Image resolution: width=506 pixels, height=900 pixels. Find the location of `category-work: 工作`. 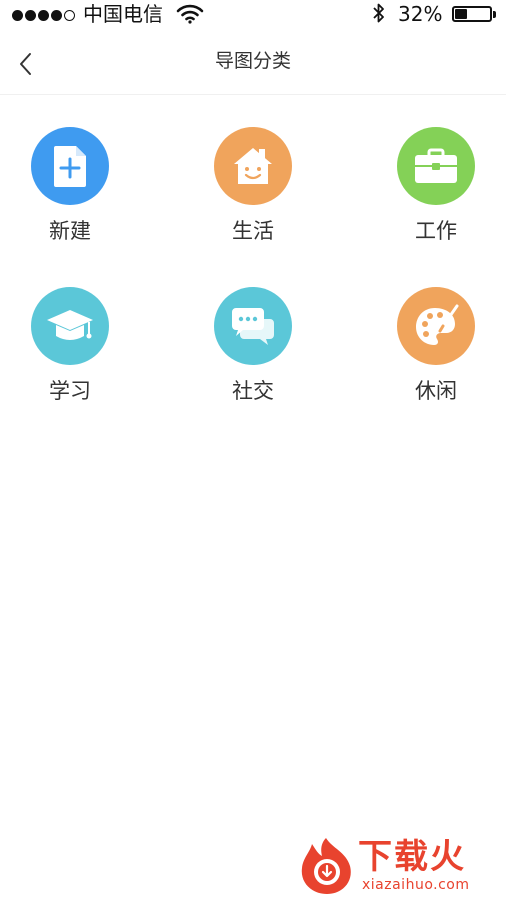

category-work: 工作 is located at coordinates (436, 192).